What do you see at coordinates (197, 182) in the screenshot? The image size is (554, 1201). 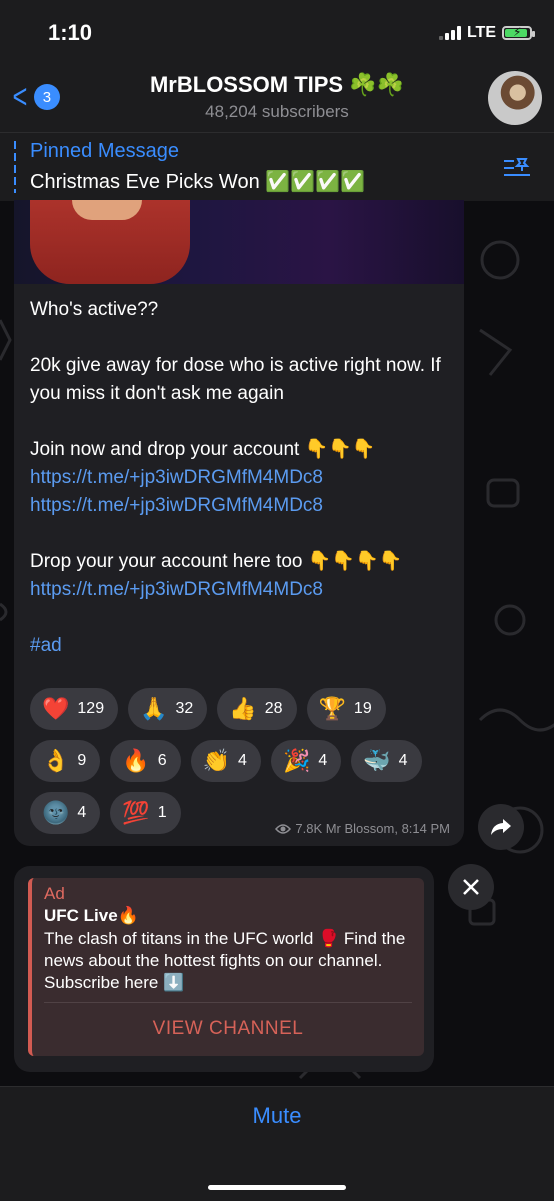 I see `pinned-text: Christmas Eve Picks Won ✅✅✅✅` at bounding box center [197, 182].